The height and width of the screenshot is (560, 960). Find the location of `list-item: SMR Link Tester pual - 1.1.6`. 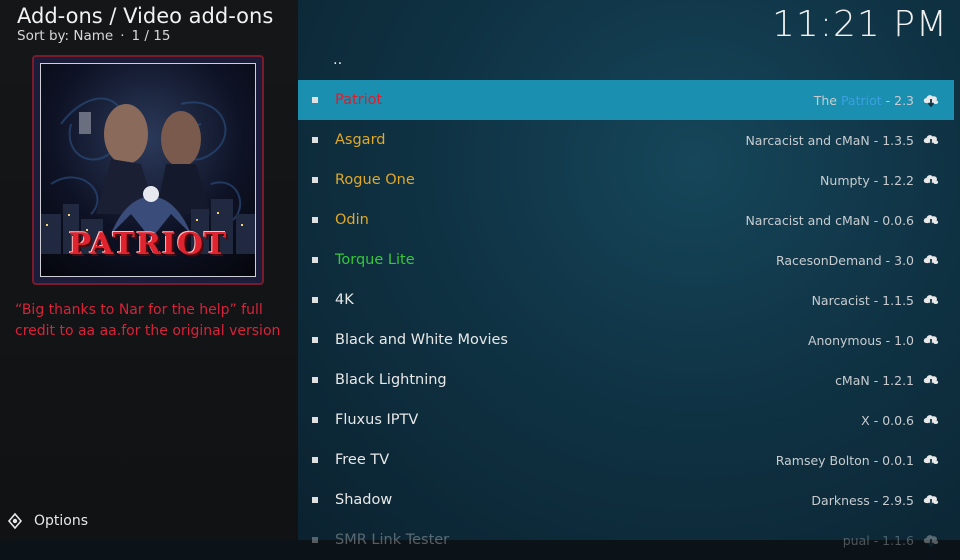

list-item: SMR Link Tester pual - 1.1.6 is located at coordinates (626, 540).